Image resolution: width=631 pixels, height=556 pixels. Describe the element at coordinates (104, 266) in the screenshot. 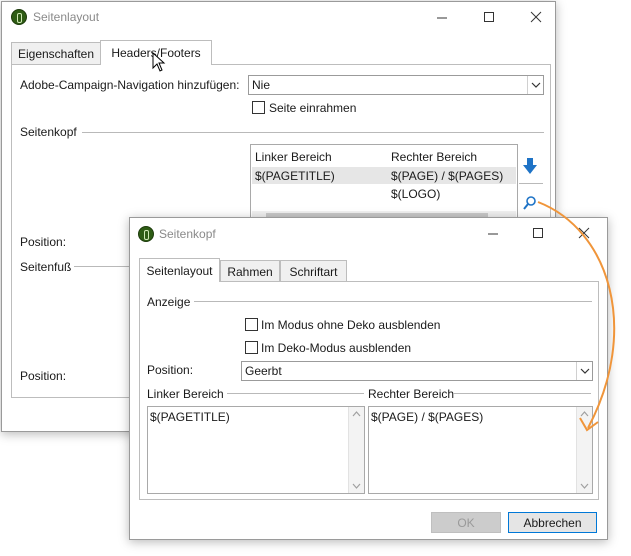

I see `footer-group-divider` at that location.